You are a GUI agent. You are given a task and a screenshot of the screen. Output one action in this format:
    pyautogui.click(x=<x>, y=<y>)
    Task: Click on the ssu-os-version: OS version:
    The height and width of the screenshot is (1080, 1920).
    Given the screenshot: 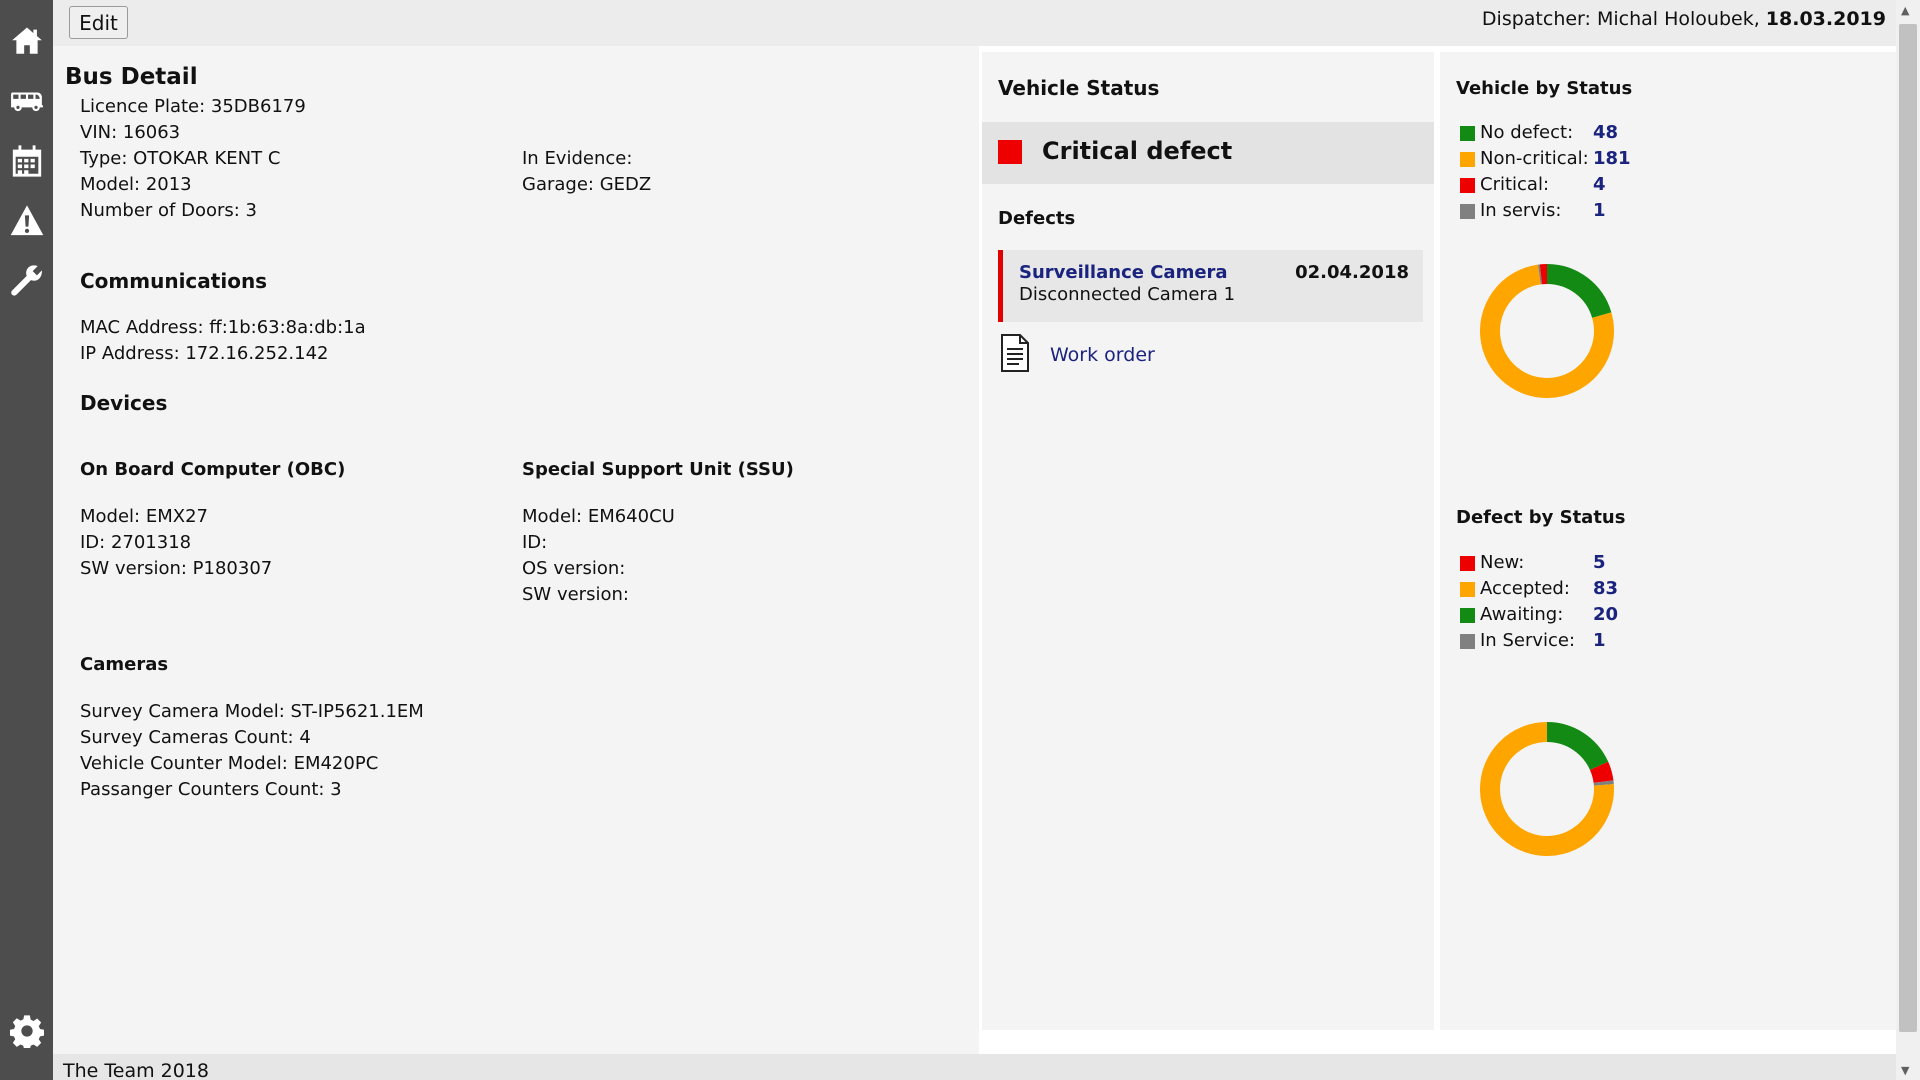 What is the action you would take?
    pyautogui.click(x=574, y=568)
    